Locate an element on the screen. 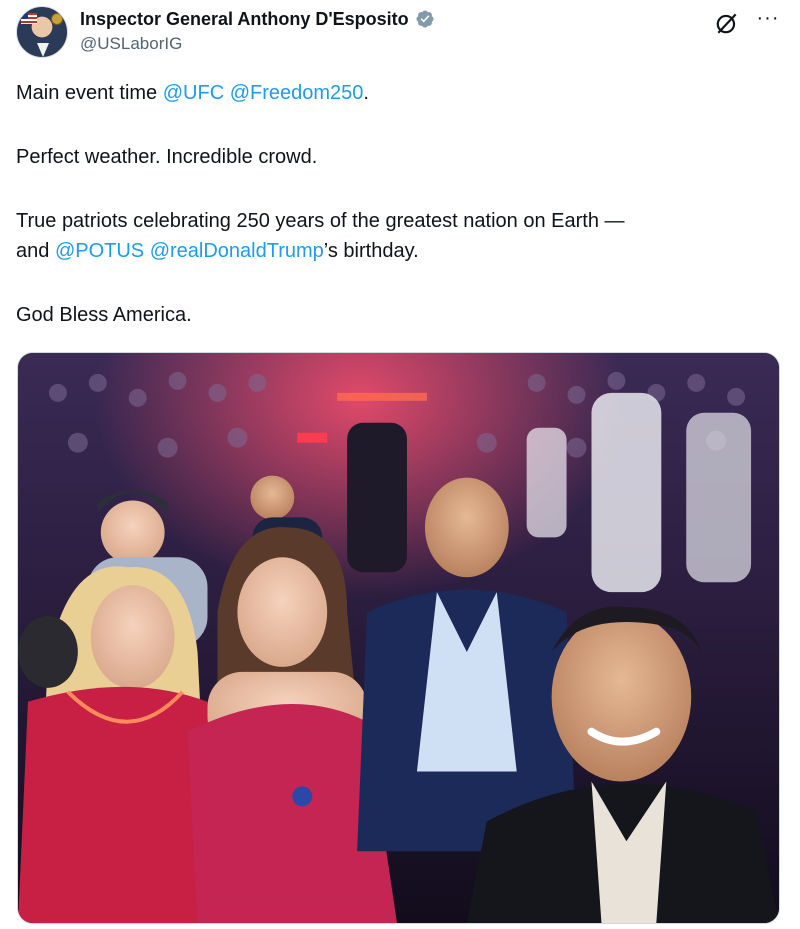  mention-realdonaldtrump: @realDonaldTrump is located at coordinates (237, 251).